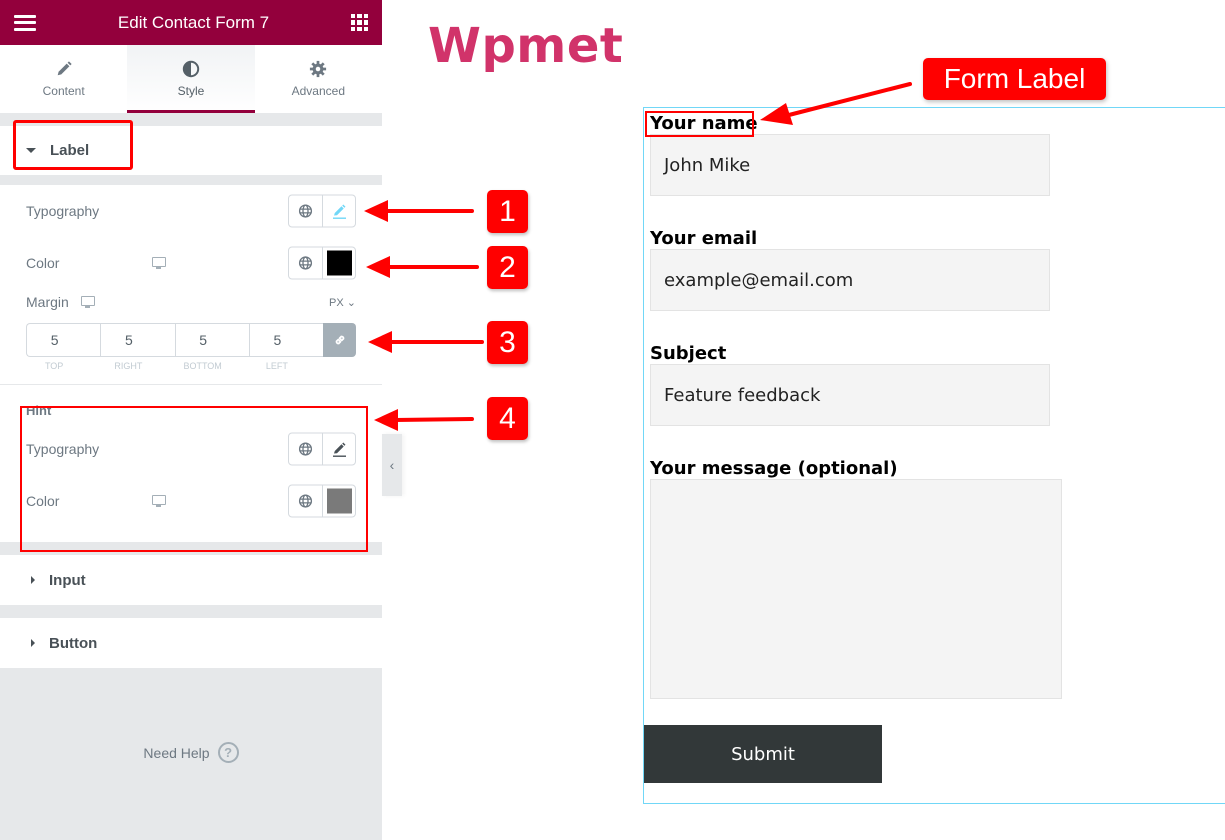 This screenshot has height=840, width=1225. What do you see at coordinates (318, 79) in the screenshot?
I see `tab-advanced: Advanced` at bounding box center [318, 79].